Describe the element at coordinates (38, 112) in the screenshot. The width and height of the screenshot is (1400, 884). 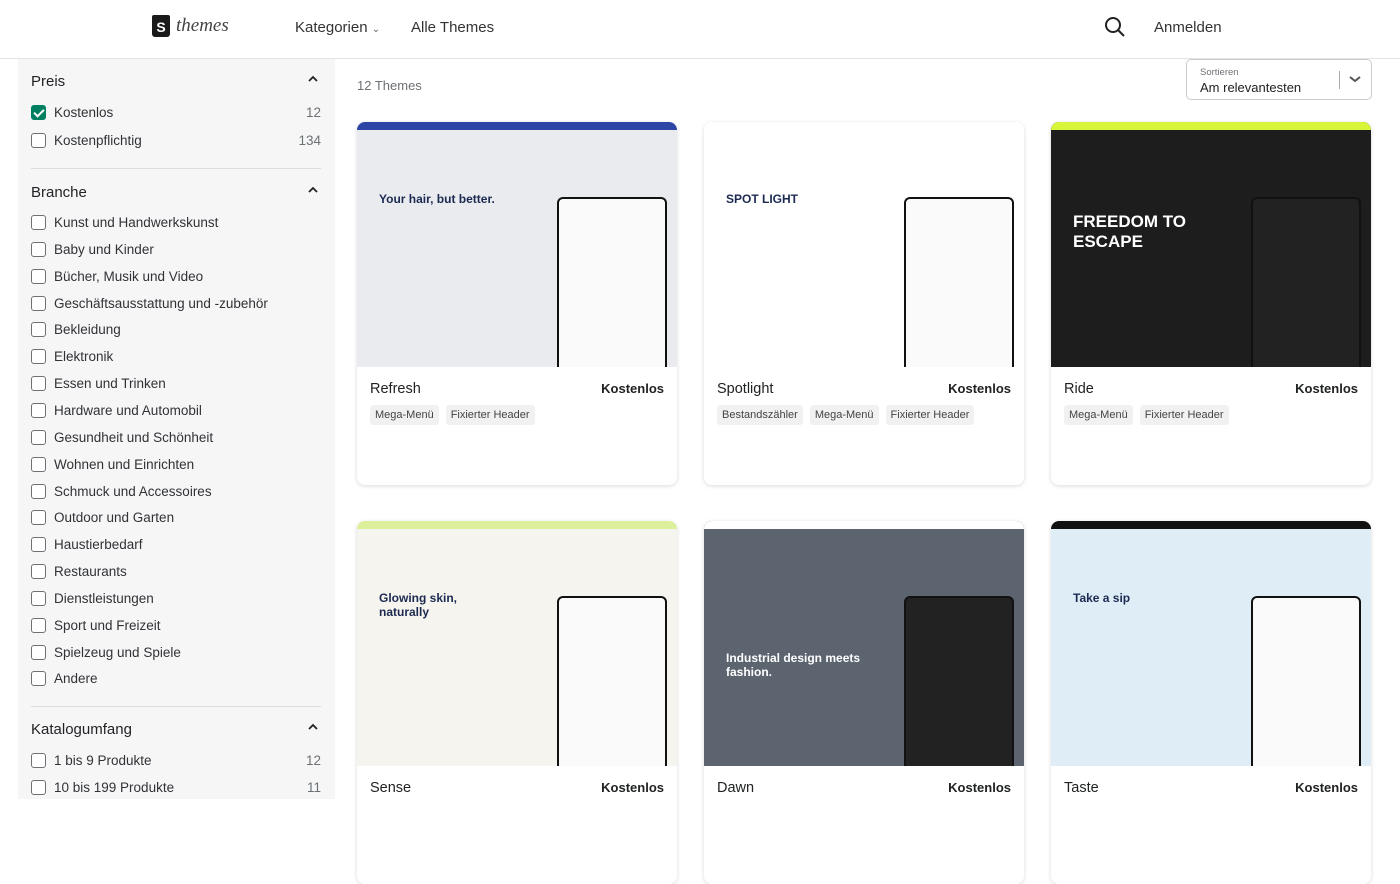
I see `checkbox-checked` at that location.